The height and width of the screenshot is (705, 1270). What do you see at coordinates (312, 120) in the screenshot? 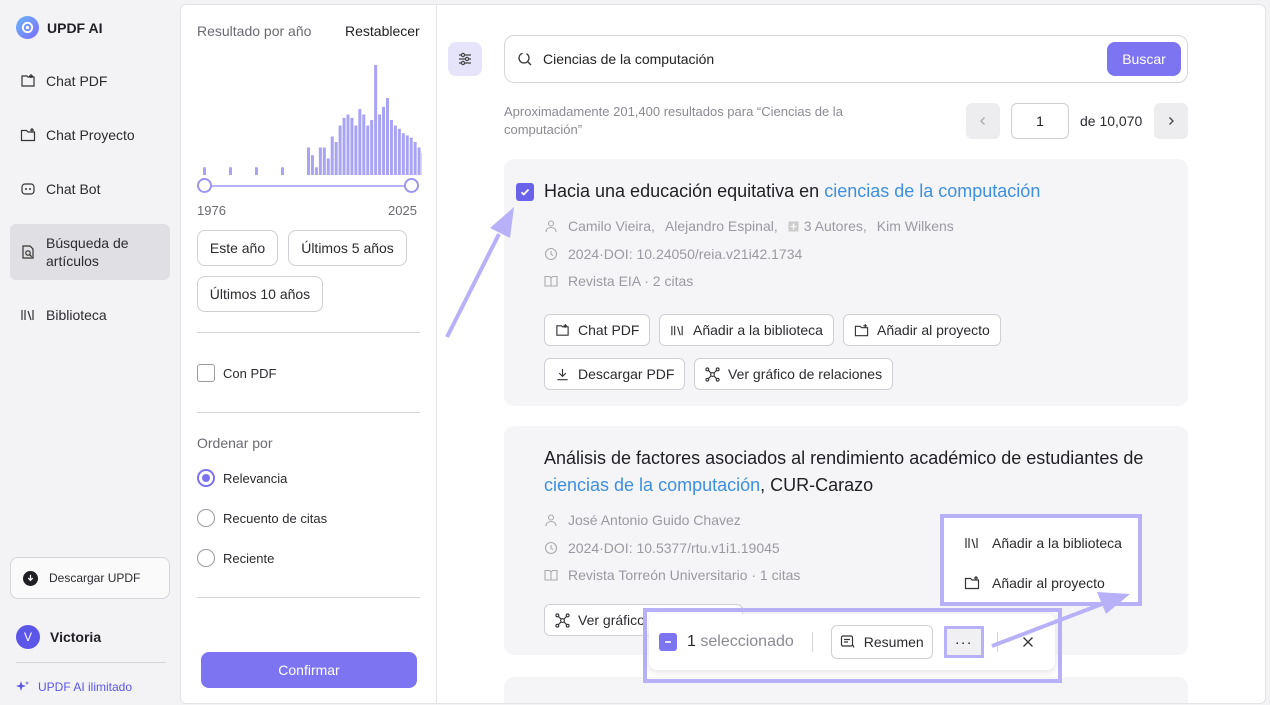
I see `year-histogram` at bounding box center [312, 120].